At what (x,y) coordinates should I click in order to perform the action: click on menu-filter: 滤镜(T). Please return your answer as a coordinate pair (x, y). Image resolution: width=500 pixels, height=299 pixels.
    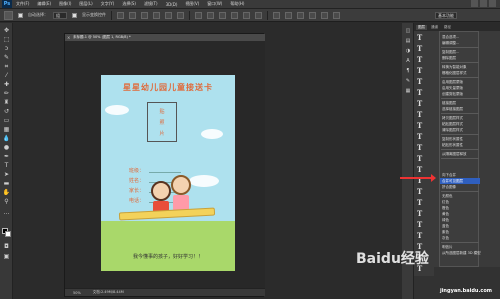
    Looking at the image, I should click on (151, 4).